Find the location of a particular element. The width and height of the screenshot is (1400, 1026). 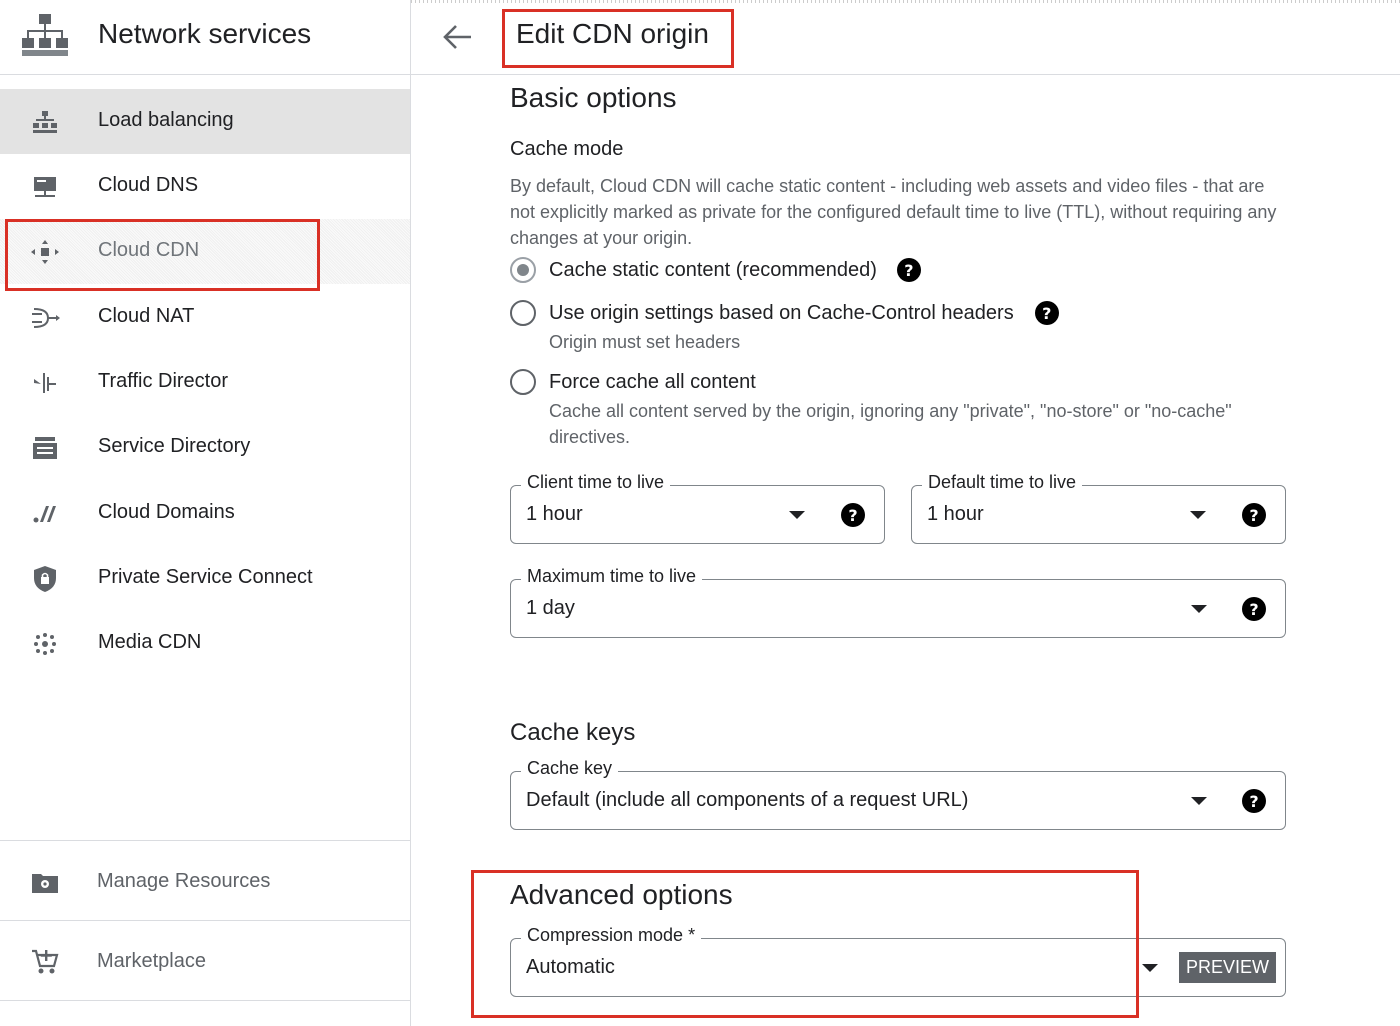

sidebar-header: Network services is located at coordinates (205, 37).